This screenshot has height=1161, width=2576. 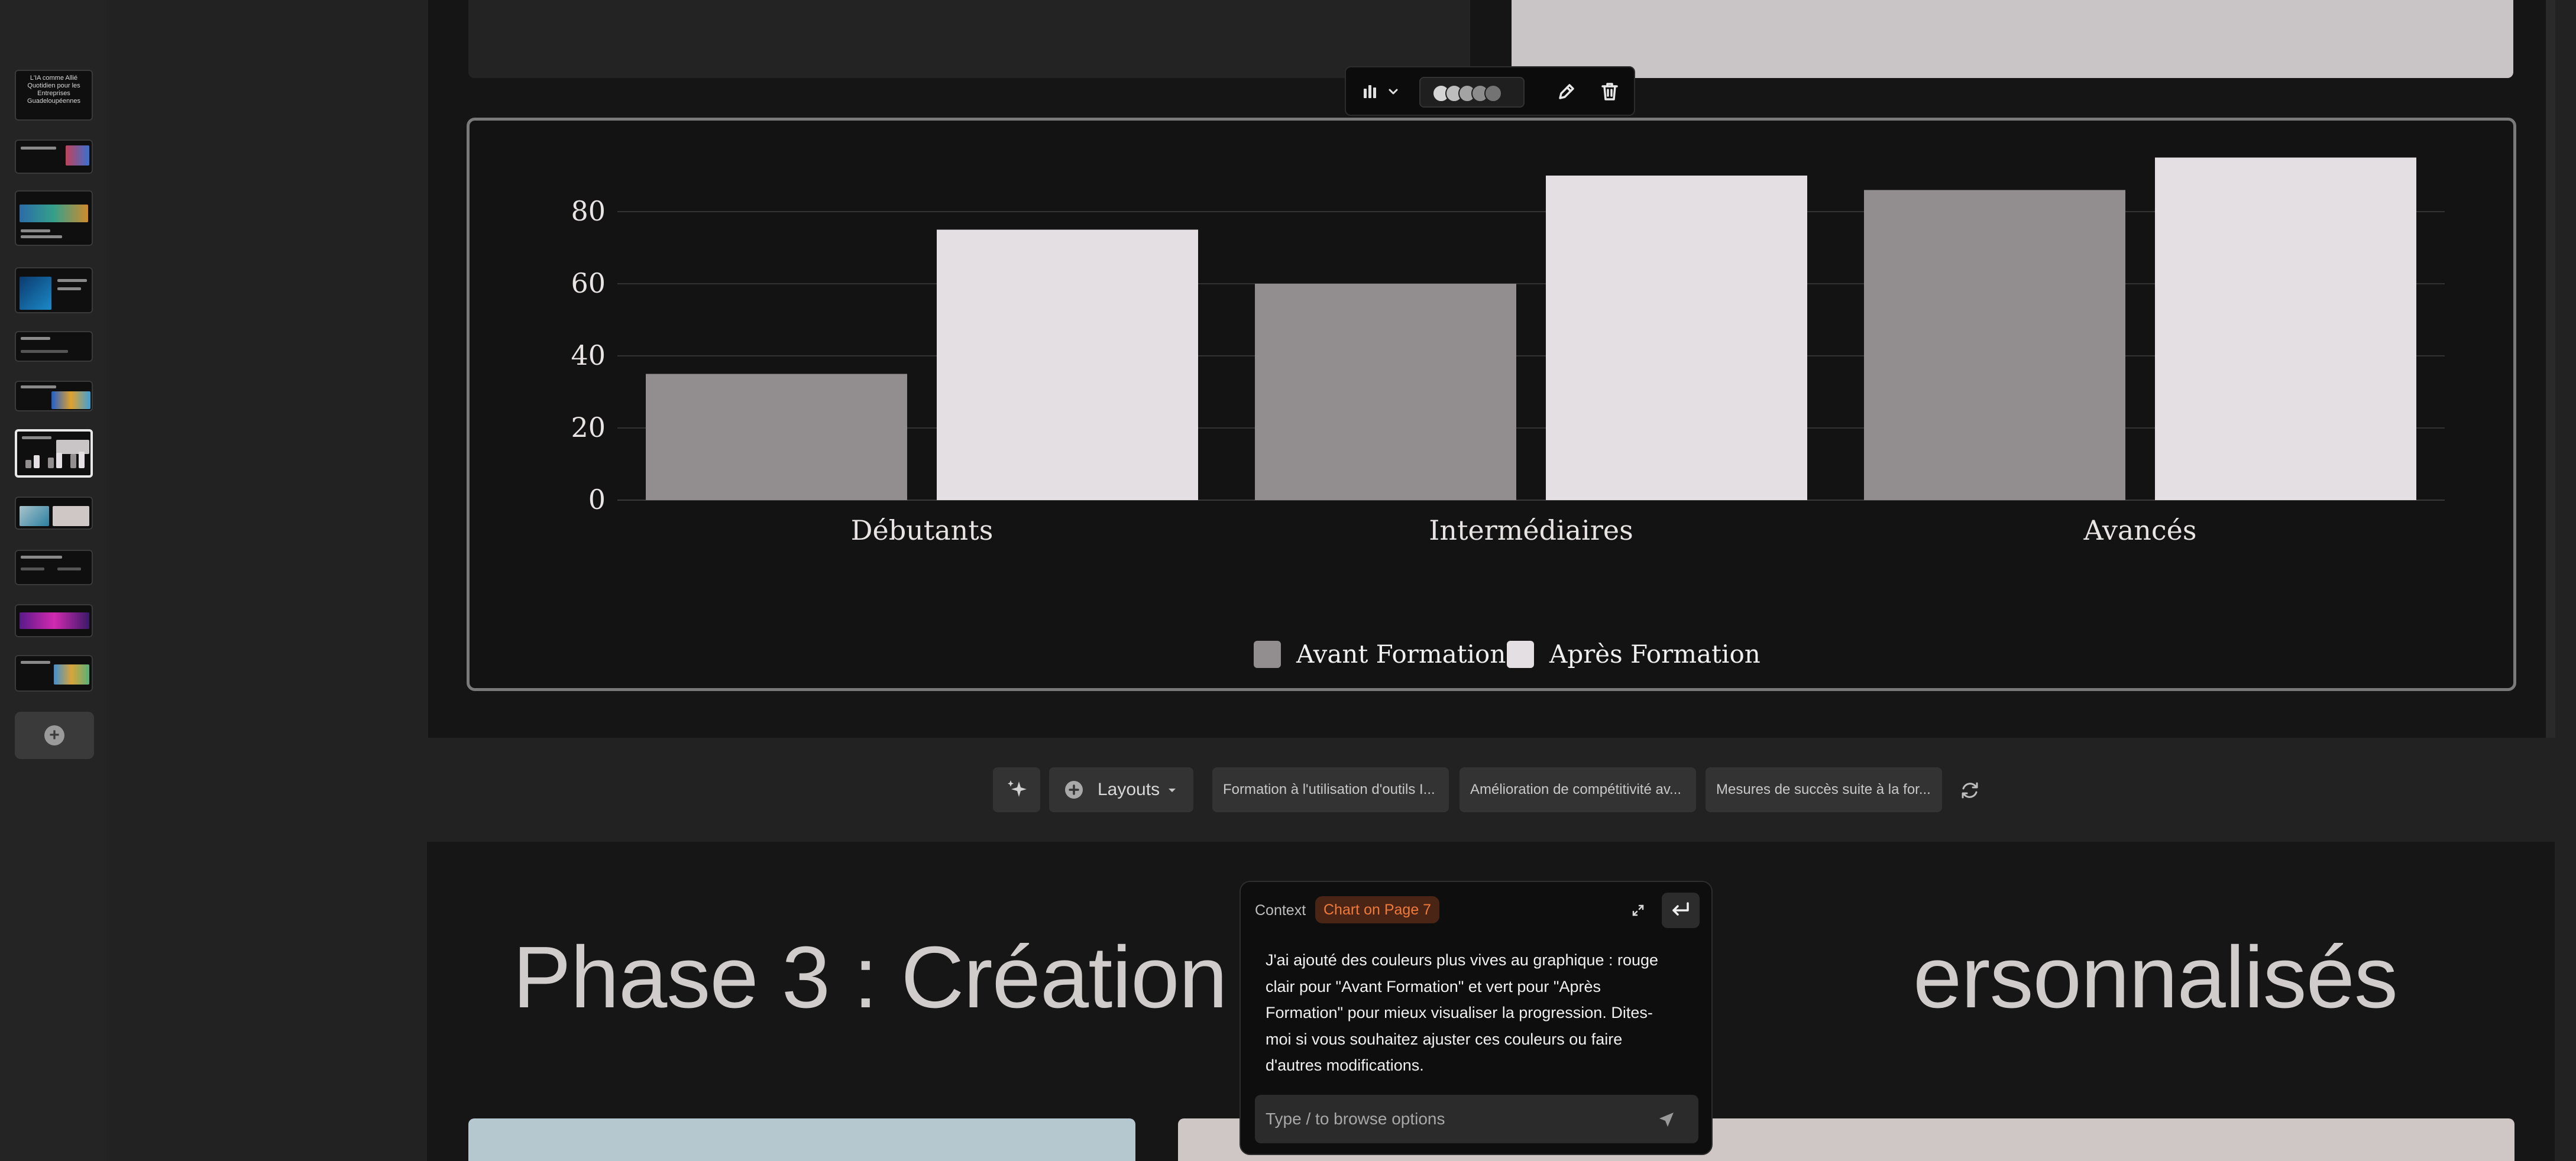 I want to click on chart-type-dropdown, so click(x=1381, y=92).